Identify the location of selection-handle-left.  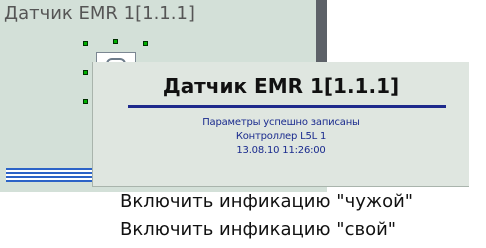
(85, 72).